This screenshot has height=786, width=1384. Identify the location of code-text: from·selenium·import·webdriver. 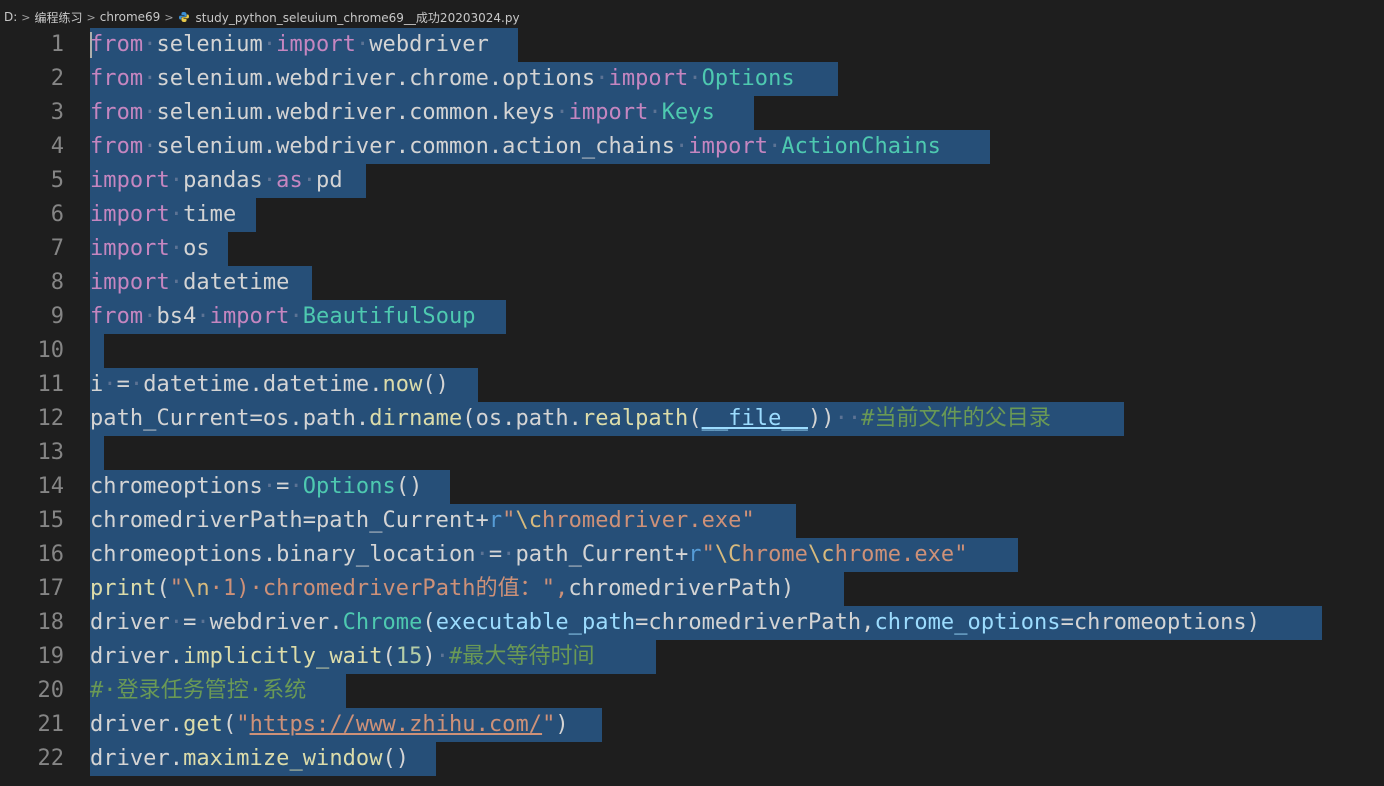
(289, 44).